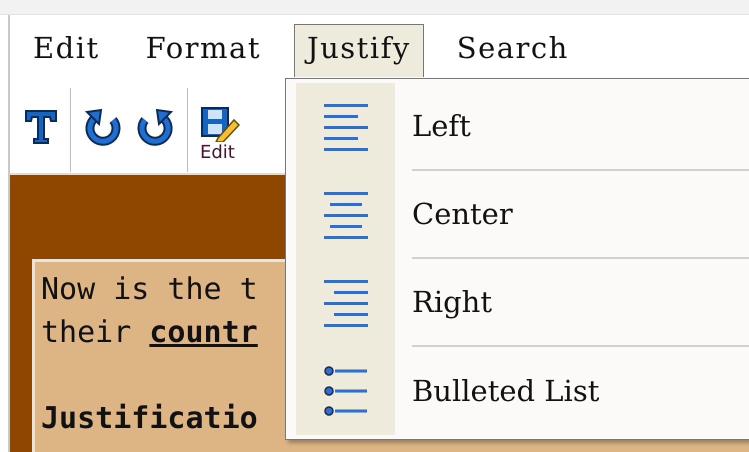 The width and height of the screenshot is (749, 452). I want to click on align-left-icon, so click(345, 127).